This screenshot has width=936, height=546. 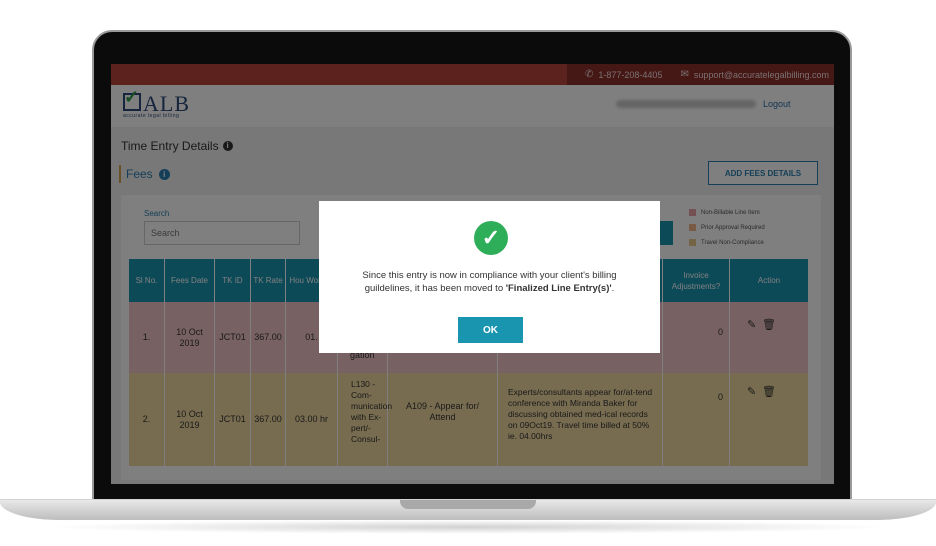 What do you see at coordinates (491, 238) in the screenshot?
I see `success-check-icon: ✓` at bounding box center [491, 238].